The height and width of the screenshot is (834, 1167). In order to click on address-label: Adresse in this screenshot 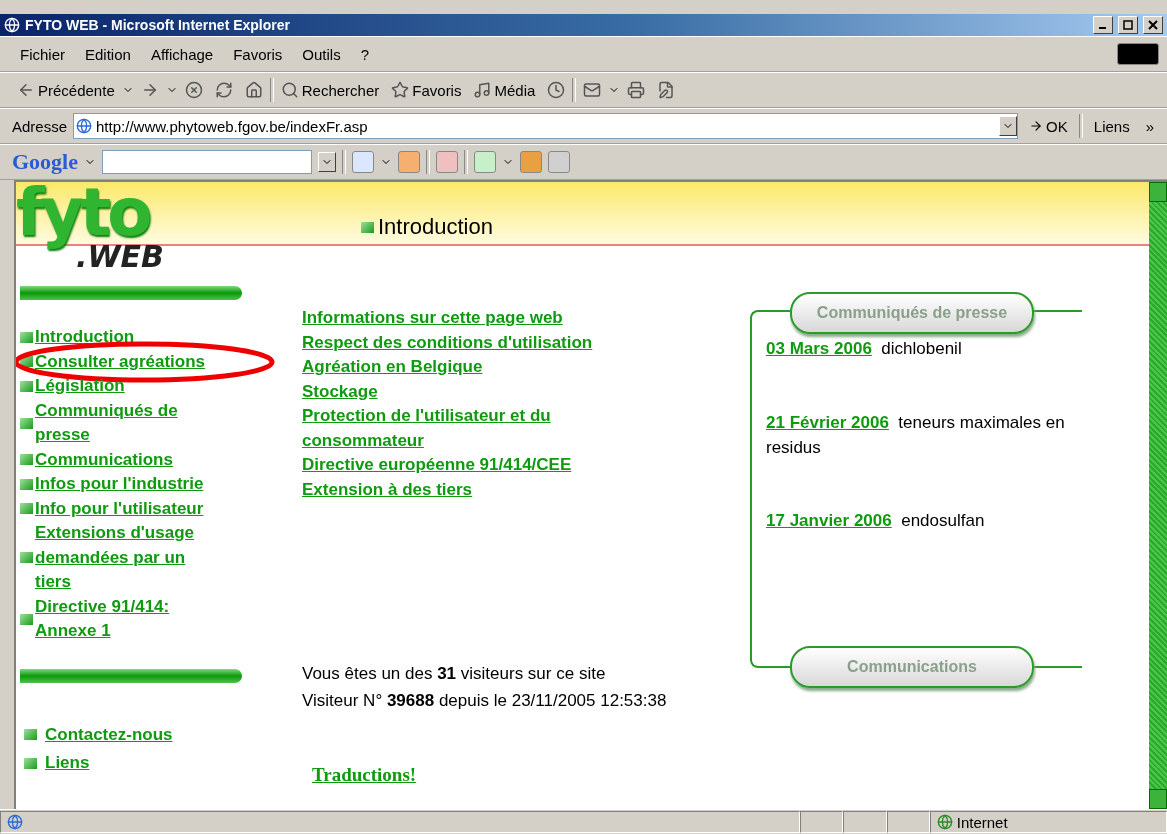, I will do `click(40, 126)`.